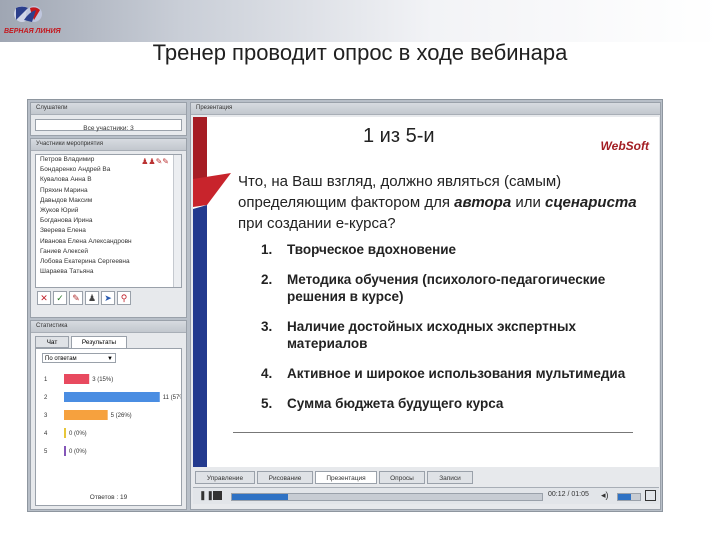 This screenshot has height=540, width=720. Describe the element at coordinates (44, 298) in the screenshot. I see `close-icon: ✕` at that location.